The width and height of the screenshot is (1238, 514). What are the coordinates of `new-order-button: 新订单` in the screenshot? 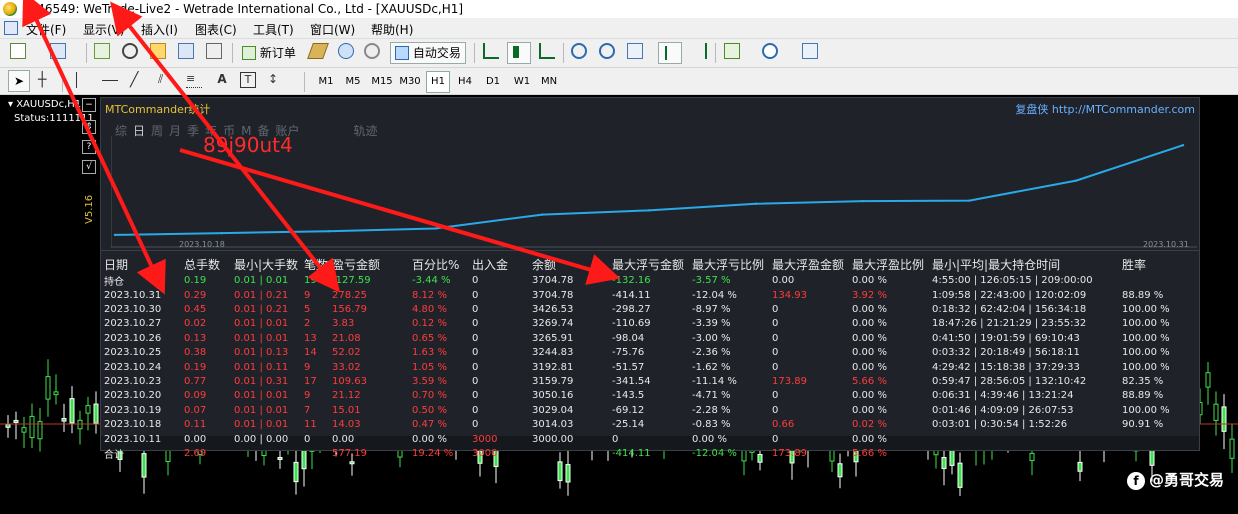 It's located at (269, 53).